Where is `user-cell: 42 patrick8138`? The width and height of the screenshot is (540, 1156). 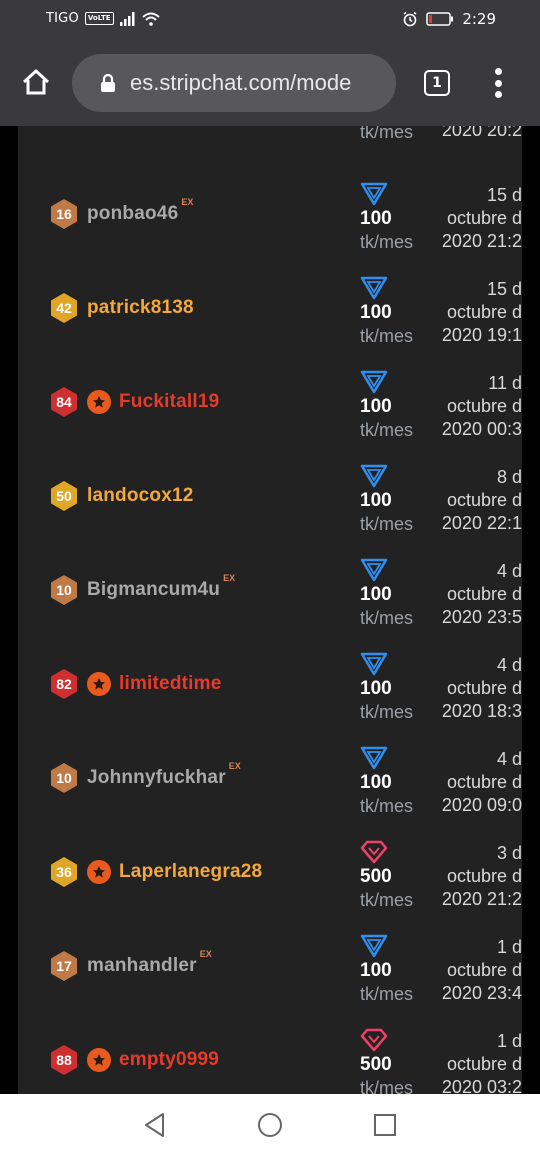
user-cell: 42 patrick8138 is located at coordinates (121, 308).